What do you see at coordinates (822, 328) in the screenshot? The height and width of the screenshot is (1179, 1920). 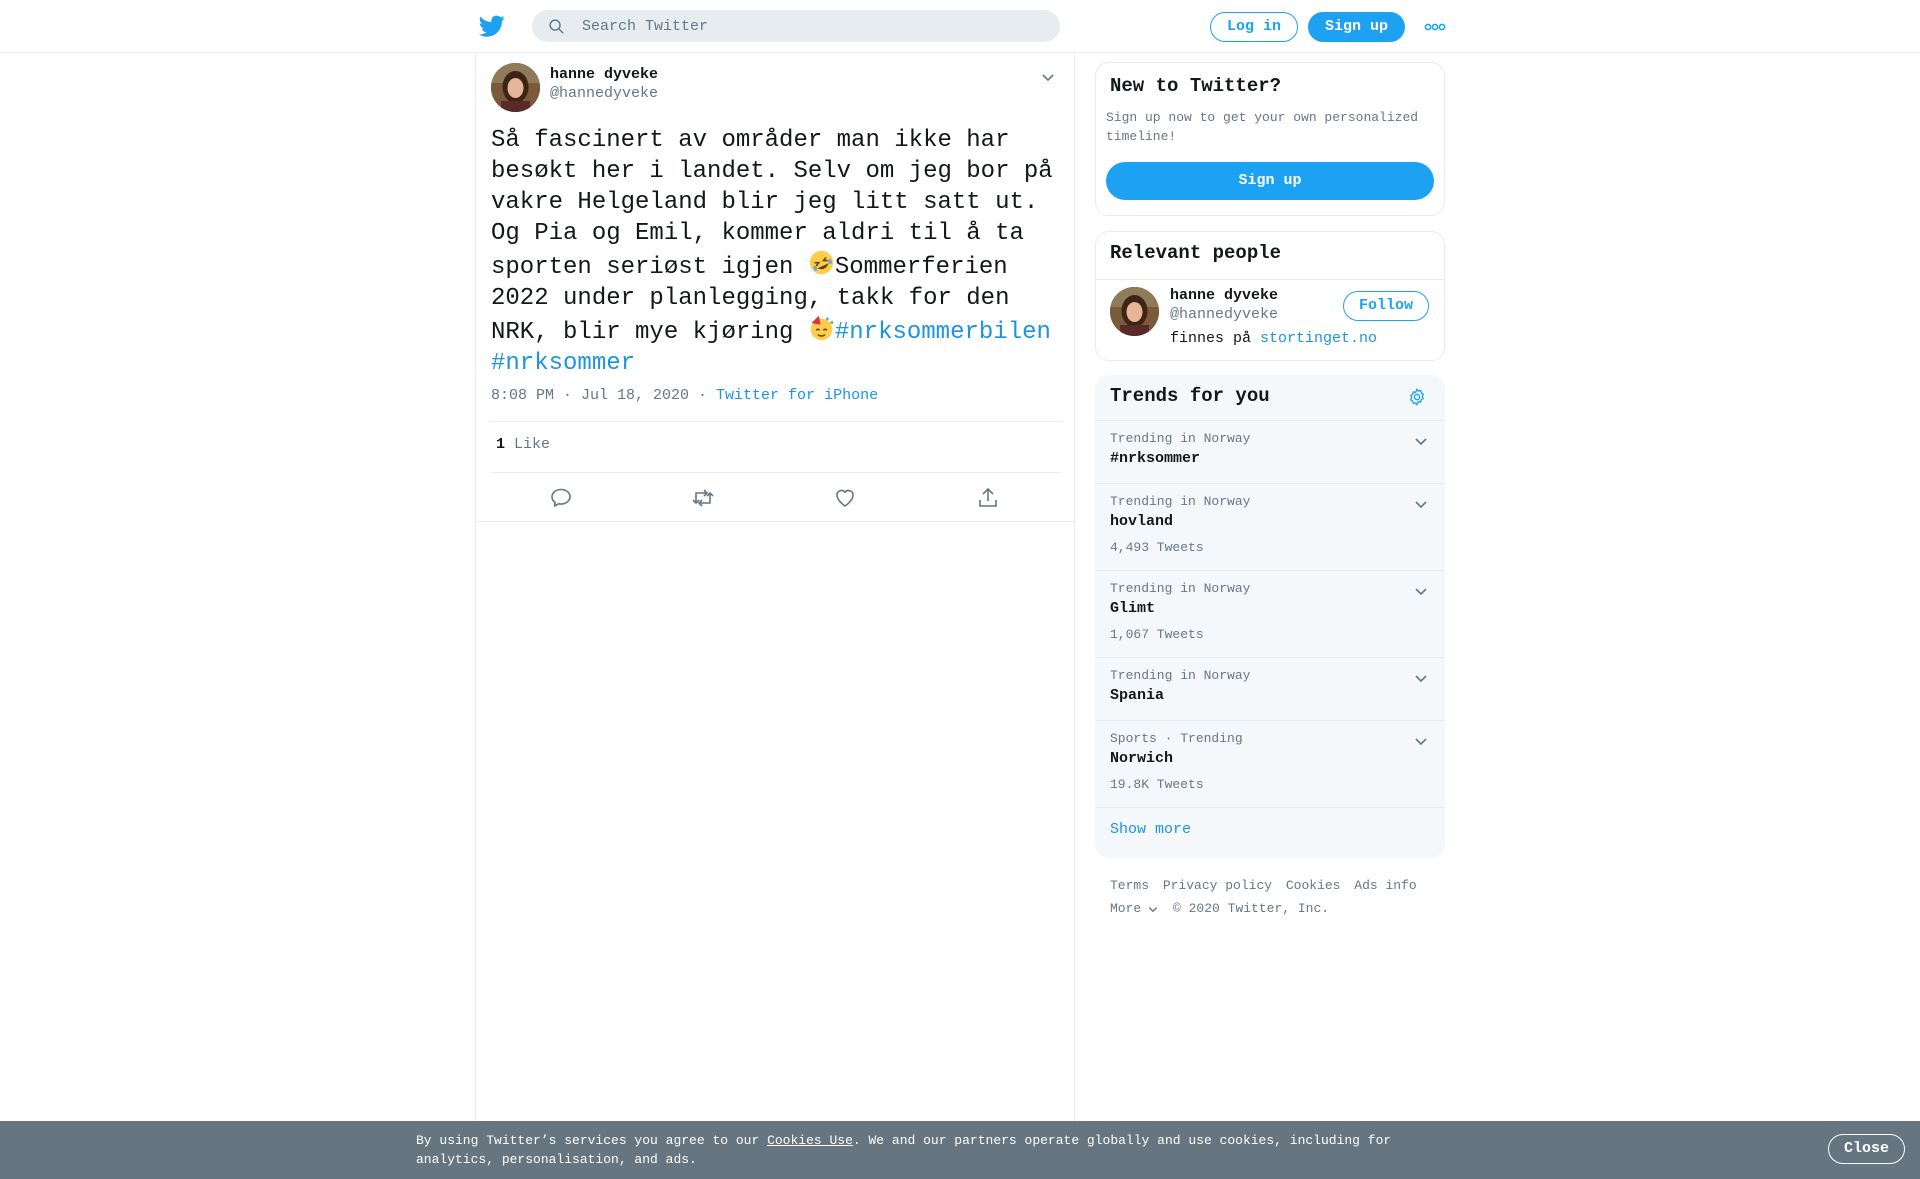 I see `partying-face-emoji-icon` at bounding box center [822, 328].